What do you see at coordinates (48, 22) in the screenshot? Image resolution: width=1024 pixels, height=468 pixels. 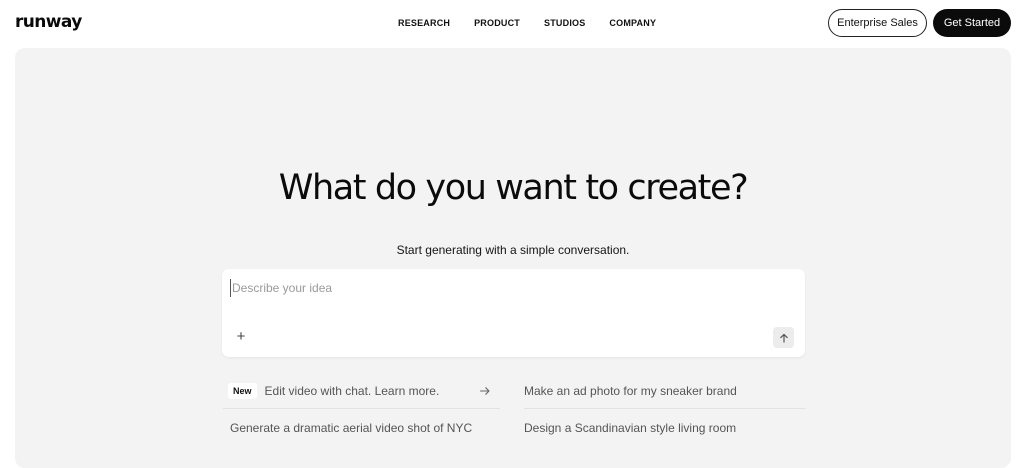 I see `runway-logo: runway` at bounding box center [48, 22].